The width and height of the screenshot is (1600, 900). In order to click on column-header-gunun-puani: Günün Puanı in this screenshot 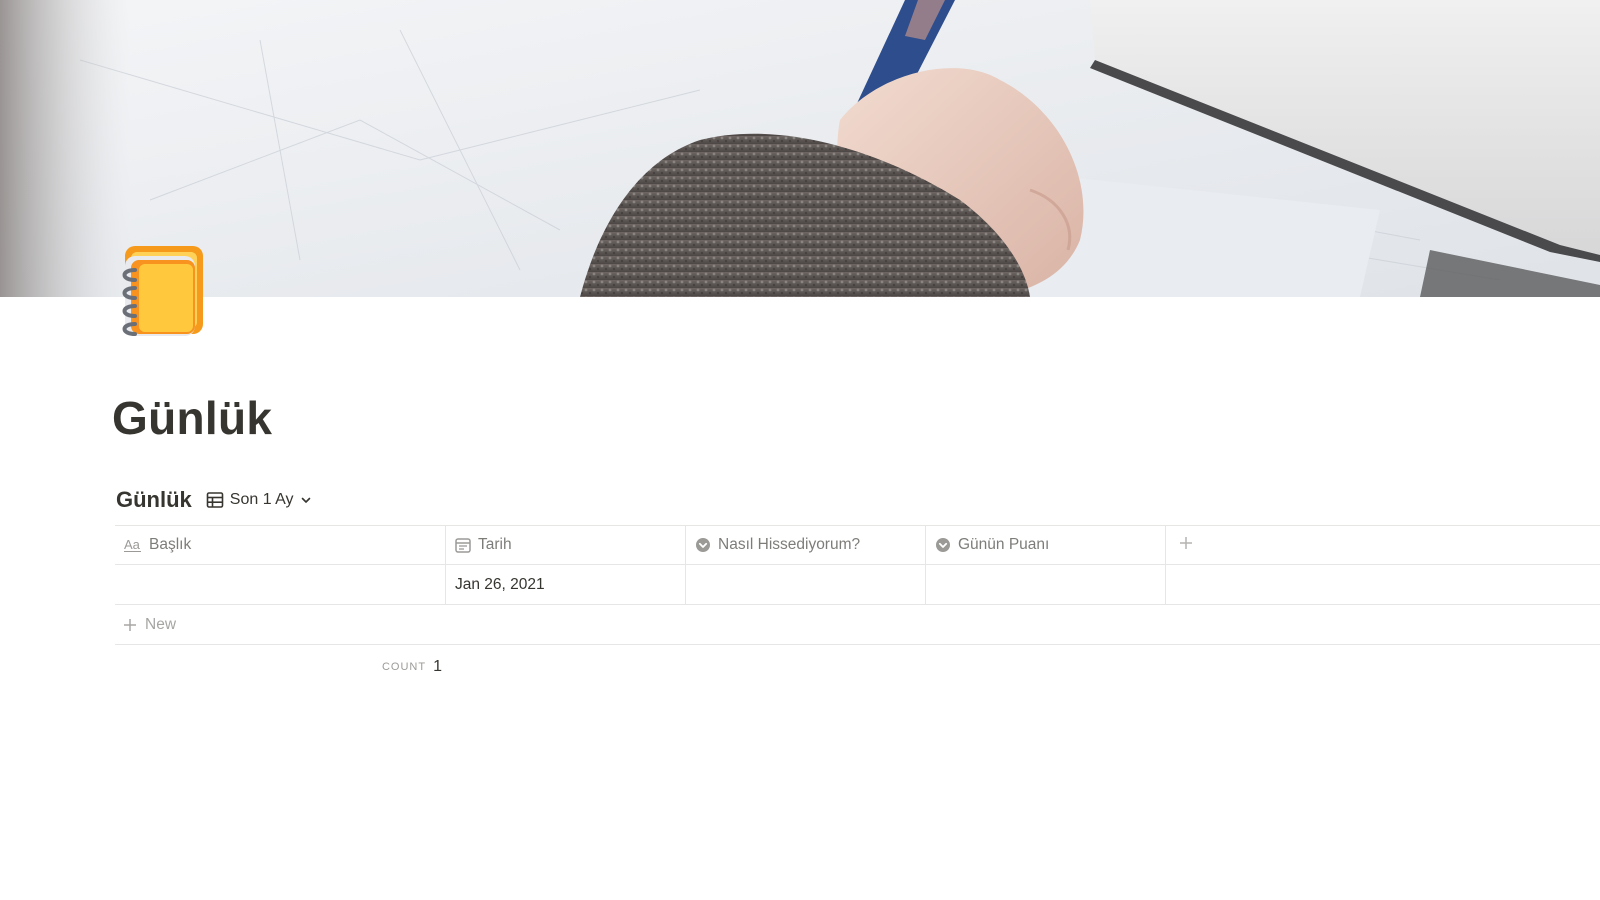, I will do `click(1046, 545)`.